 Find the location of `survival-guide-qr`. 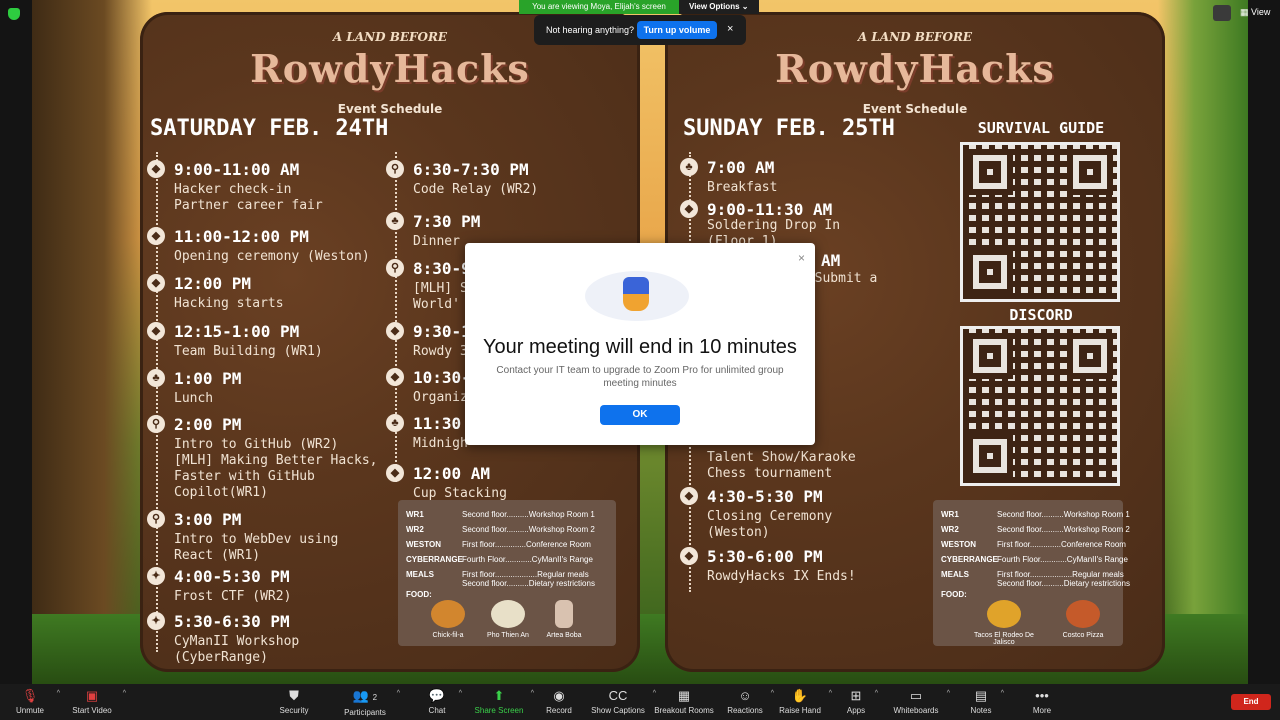

survival-guide-qr is located at coordinates (1040, 222).